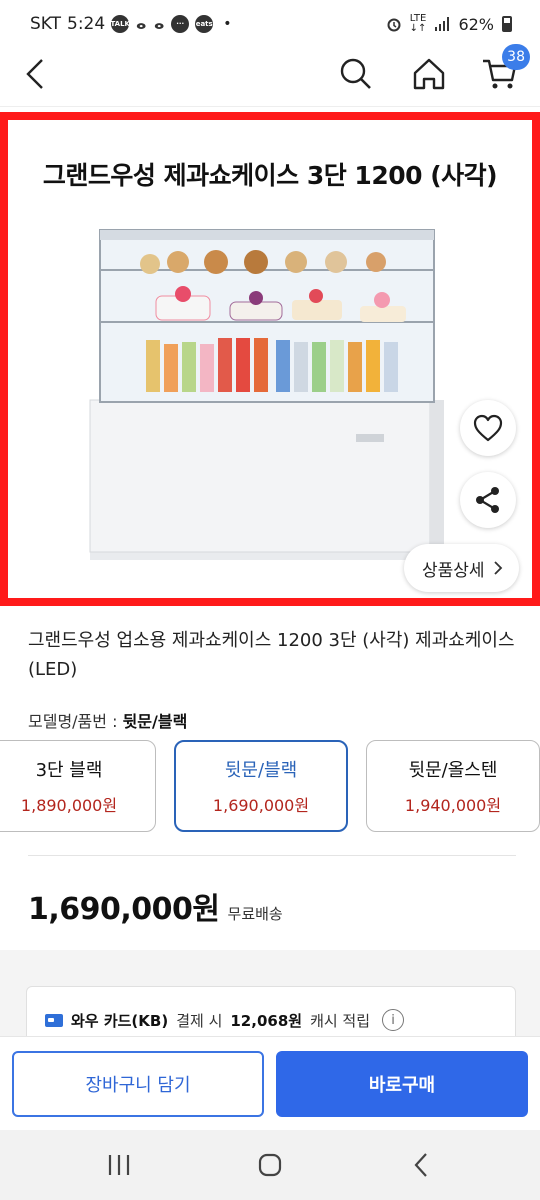 This screenshot has width=540, height=1200. What do you see at coordinates (270, 175) in the screenshot?
I see `product-image-title: 그랜드우성 제과쇼케이스 3단 1200 (사각)` at bounding box center [270, 175].